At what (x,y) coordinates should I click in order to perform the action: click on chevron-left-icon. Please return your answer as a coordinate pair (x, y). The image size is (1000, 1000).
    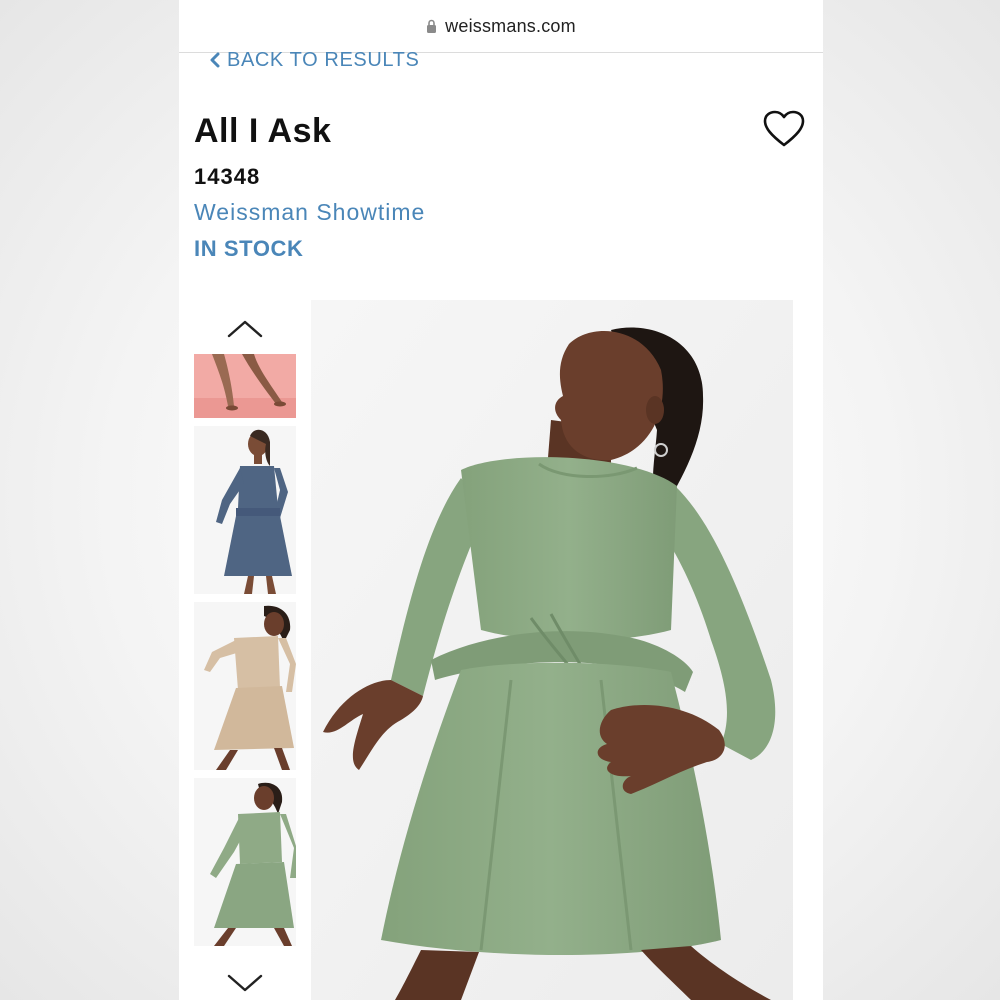
    Looking at the image, I should click on (215, 60).